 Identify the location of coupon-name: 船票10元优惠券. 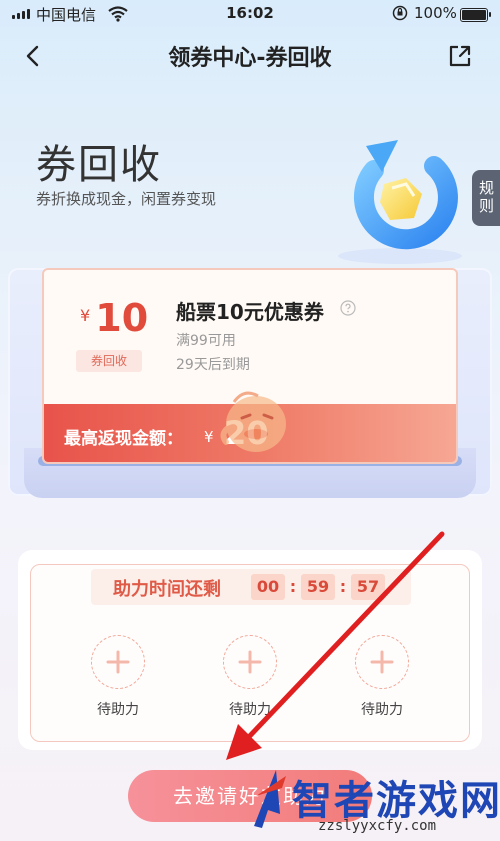
(250, 312).